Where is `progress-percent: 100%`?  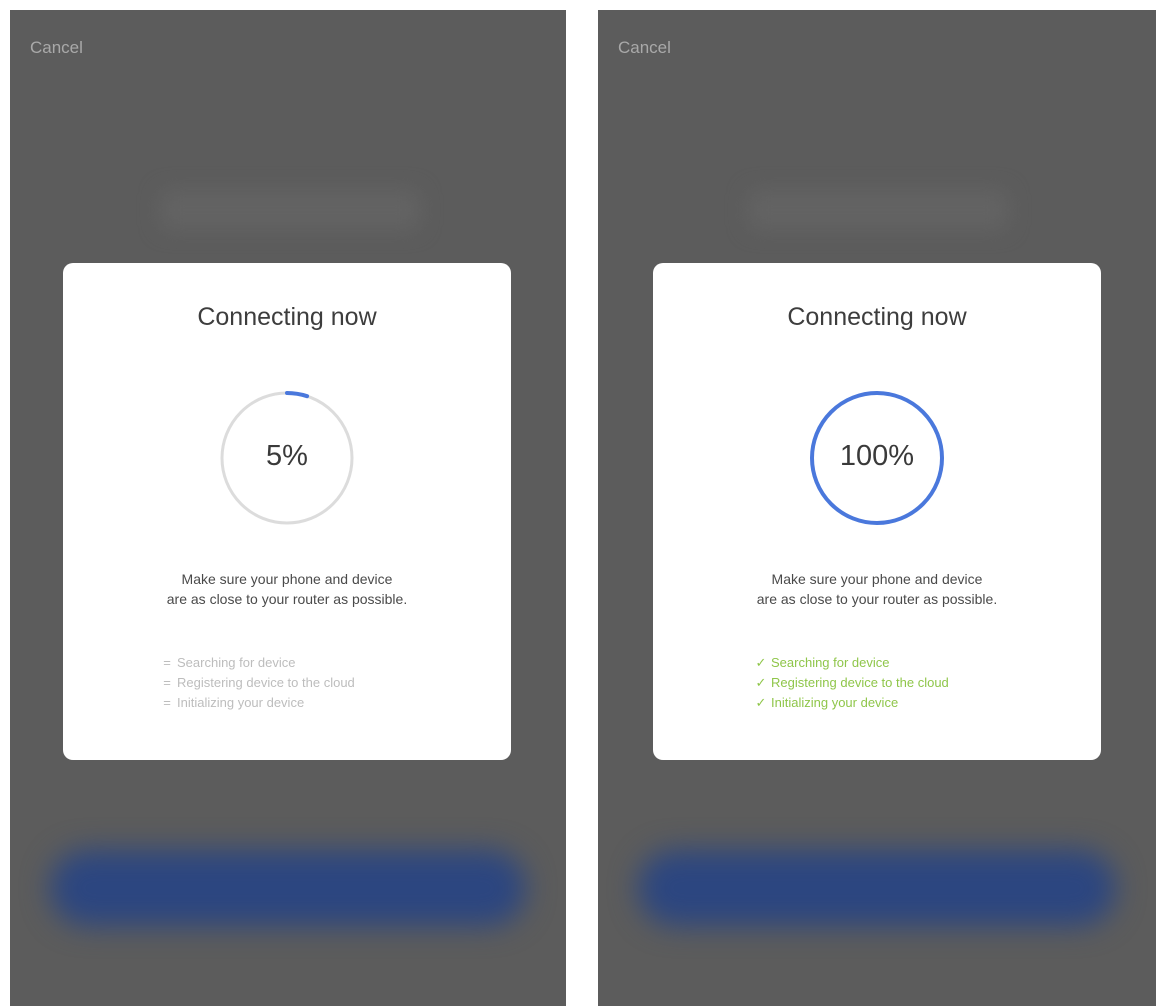
progress-percent: 100% is located at coordinates (877, 456).